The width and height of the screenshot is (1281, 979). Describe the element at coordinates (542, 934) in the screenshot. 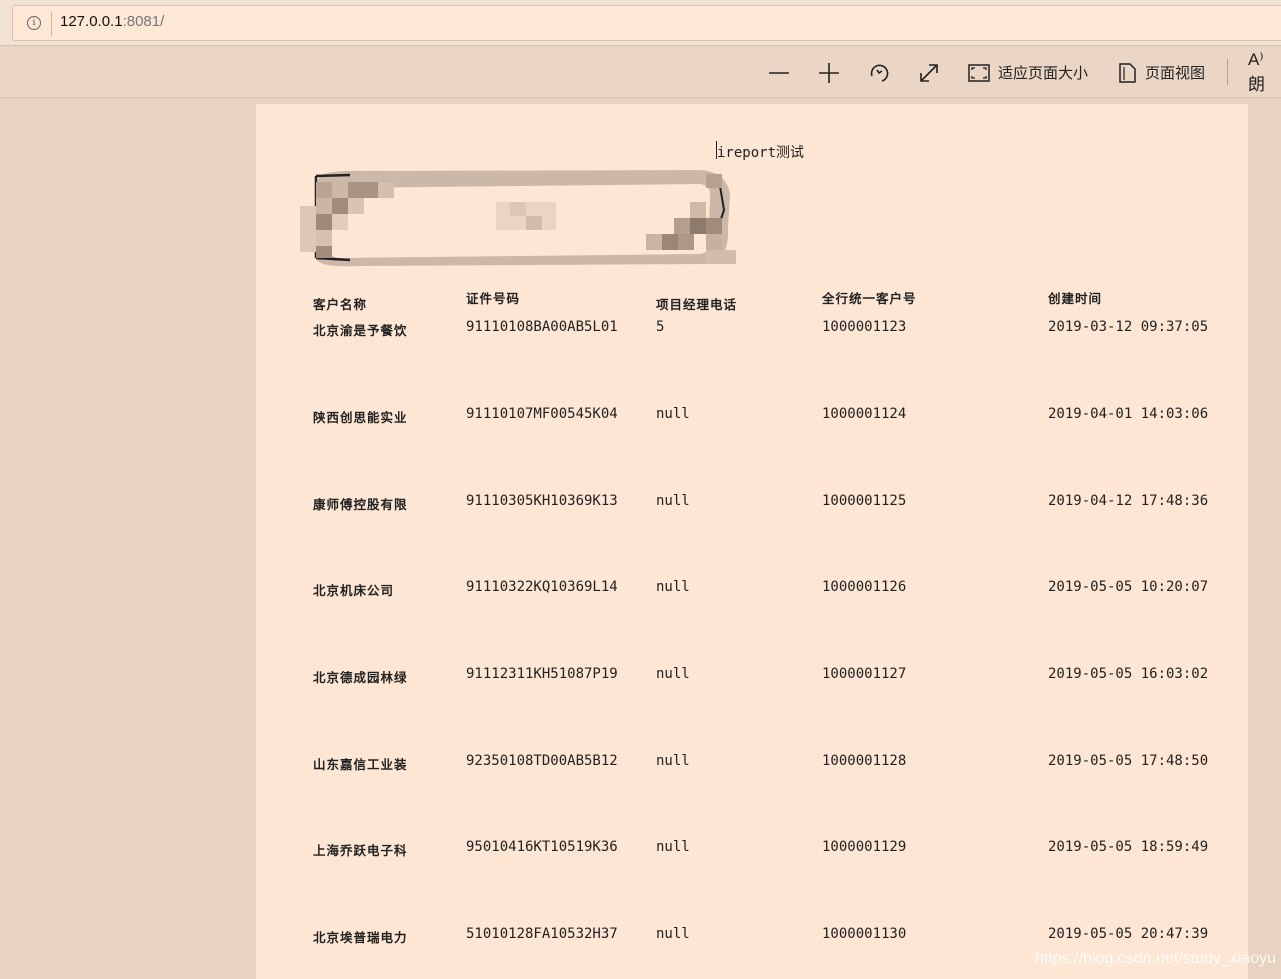

I see `table-cell-id: 51010128FA10532H37` at that location.